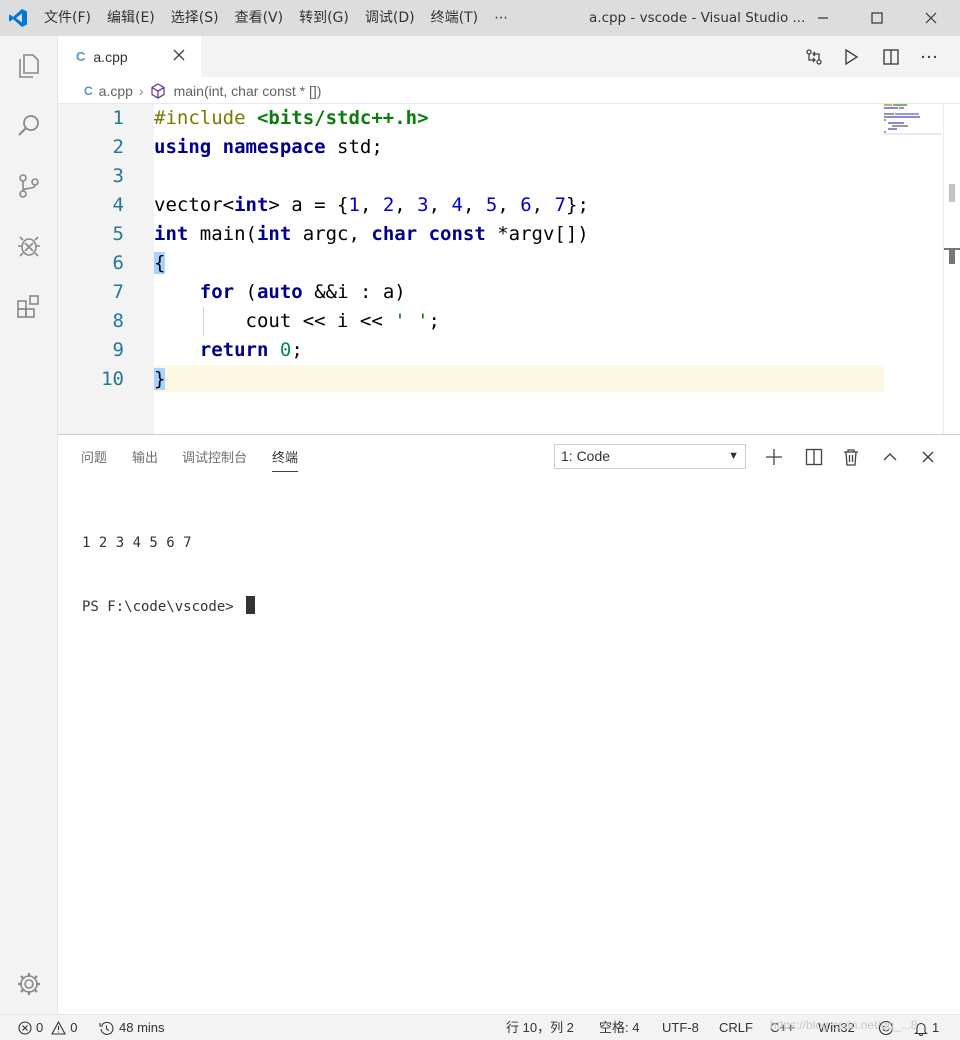 This screenshot has height=1040, width=960. I want to click on menu-more: ⋯, so click(501, 18).